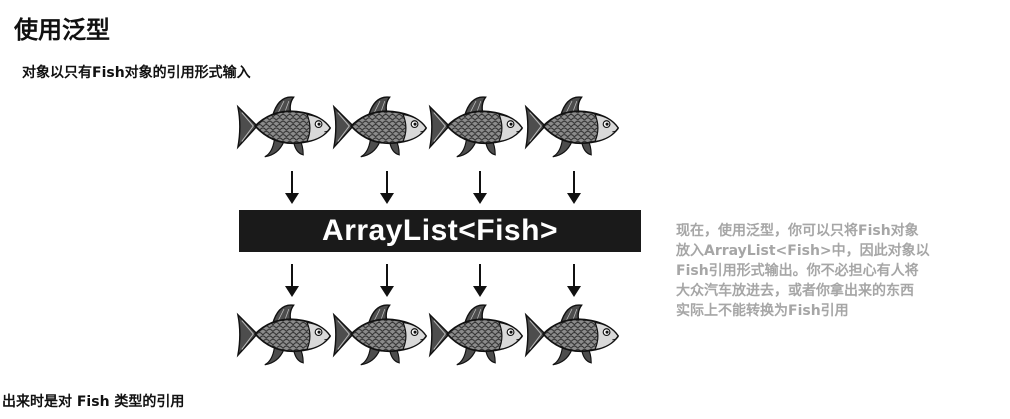 This screenshot has height=419, width=1010. Describe the element at coordinates (797, 271) in the screenshot. I see `note-line: Fish引用形式输出。你不必担心有人将` at that location.